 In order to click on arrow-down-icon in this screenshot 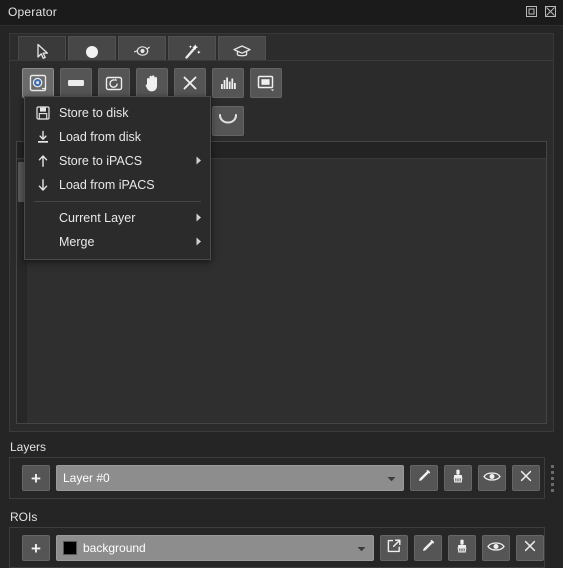, I will do `click(43, 185)`.